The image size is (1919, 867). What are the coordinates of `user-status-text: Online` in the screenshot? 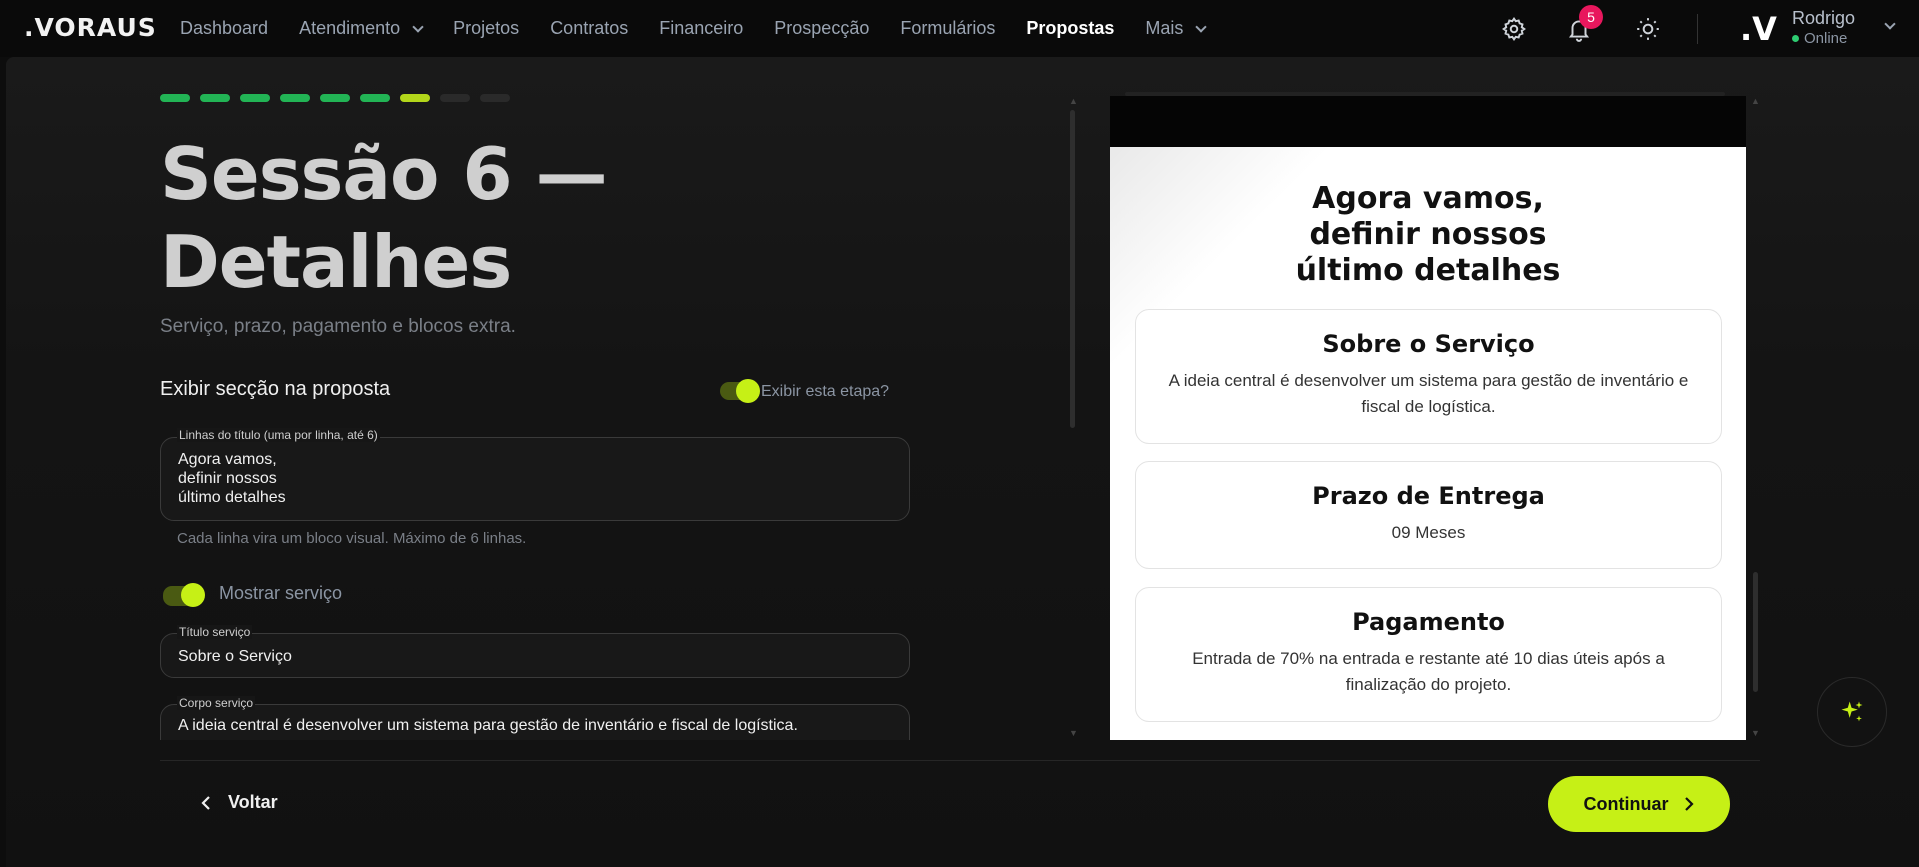 It's located at (1826, 38).